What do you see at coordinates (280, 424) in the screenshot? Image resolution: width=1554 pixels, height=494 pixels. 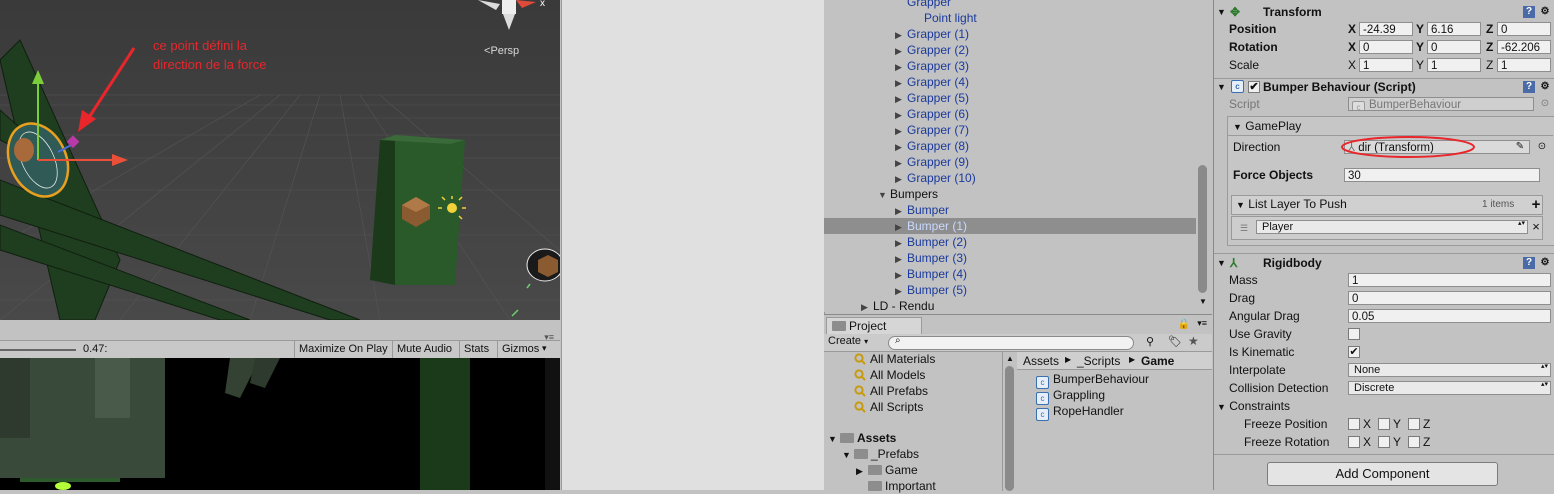 I see `game-view` at bounding box center [280, 424].